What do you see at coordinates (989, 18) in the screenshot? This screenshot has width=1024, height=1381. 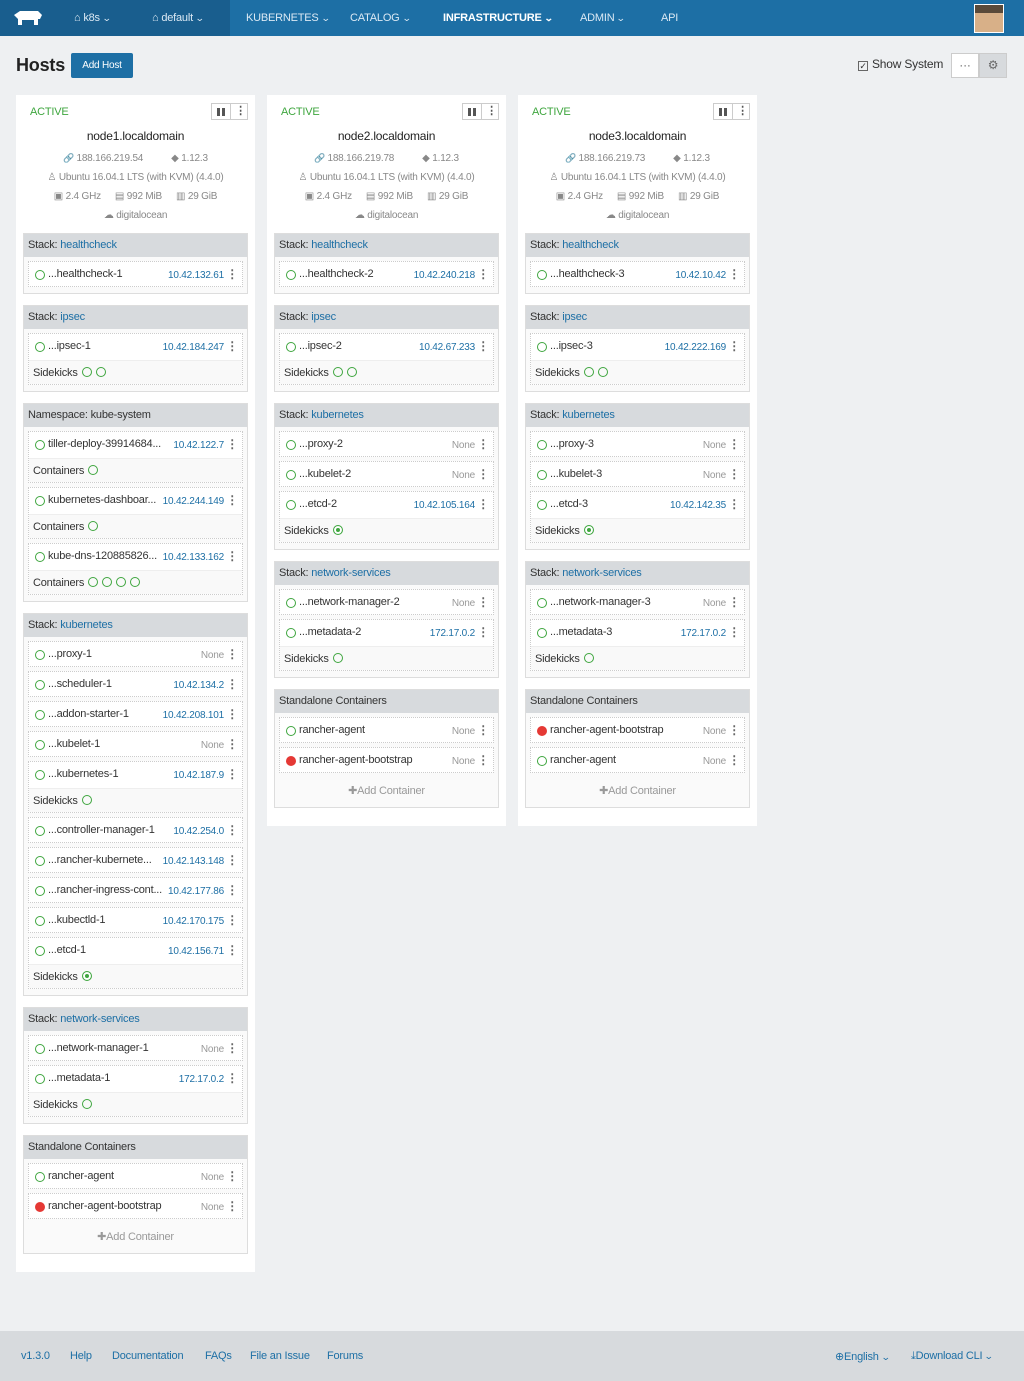 I see `user-avatar` at bounding box center [989, 18].